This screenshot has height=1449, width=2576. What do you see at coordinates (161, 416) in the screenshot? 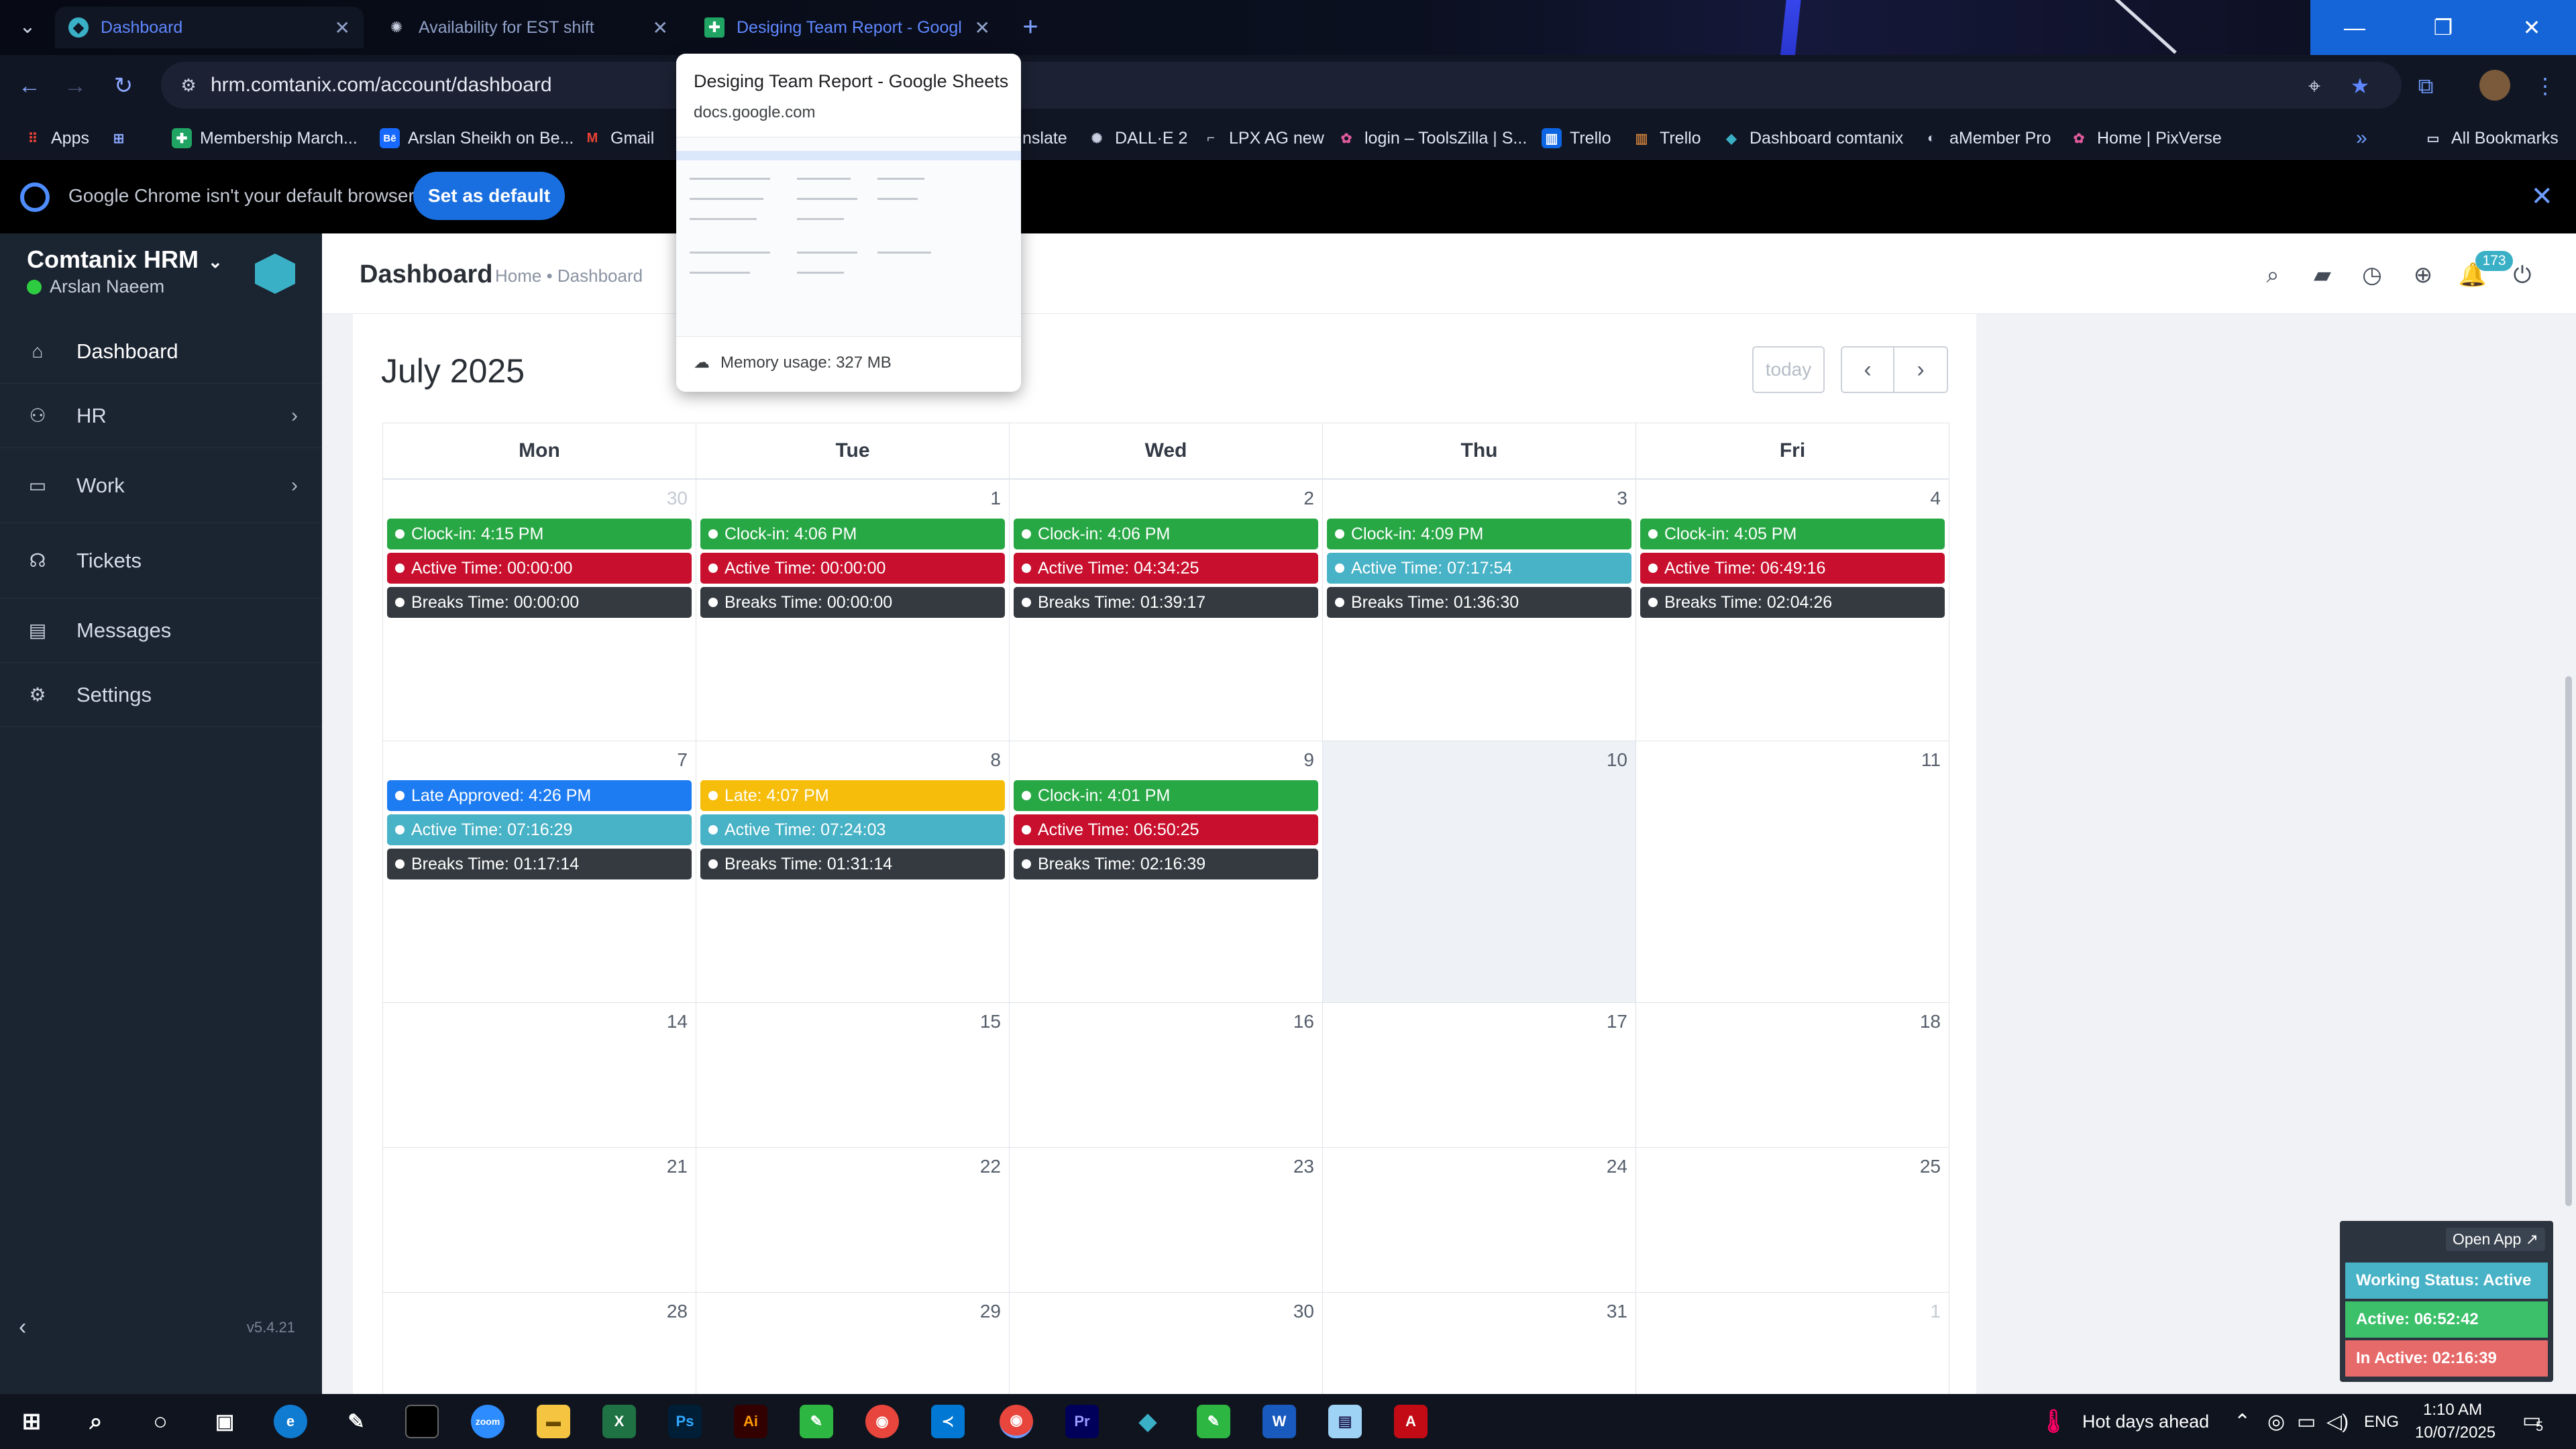
I see `sidebar-item-hr: ⚇ HR ›` at bounding box center [161, 416].